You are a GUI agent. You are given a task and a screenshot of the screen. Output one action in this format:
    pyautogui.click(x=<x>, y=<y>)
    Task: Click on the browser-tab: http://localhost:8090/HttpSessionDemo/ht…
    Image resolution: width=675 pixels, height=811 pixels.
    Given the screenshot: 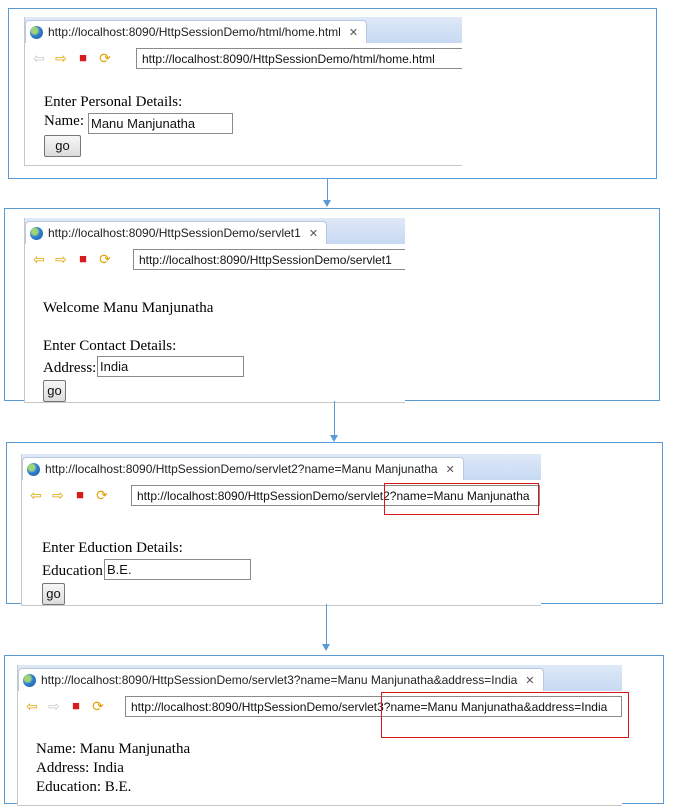 What is the action you would take?
    pyautogui.click(x=196, y=31)
    